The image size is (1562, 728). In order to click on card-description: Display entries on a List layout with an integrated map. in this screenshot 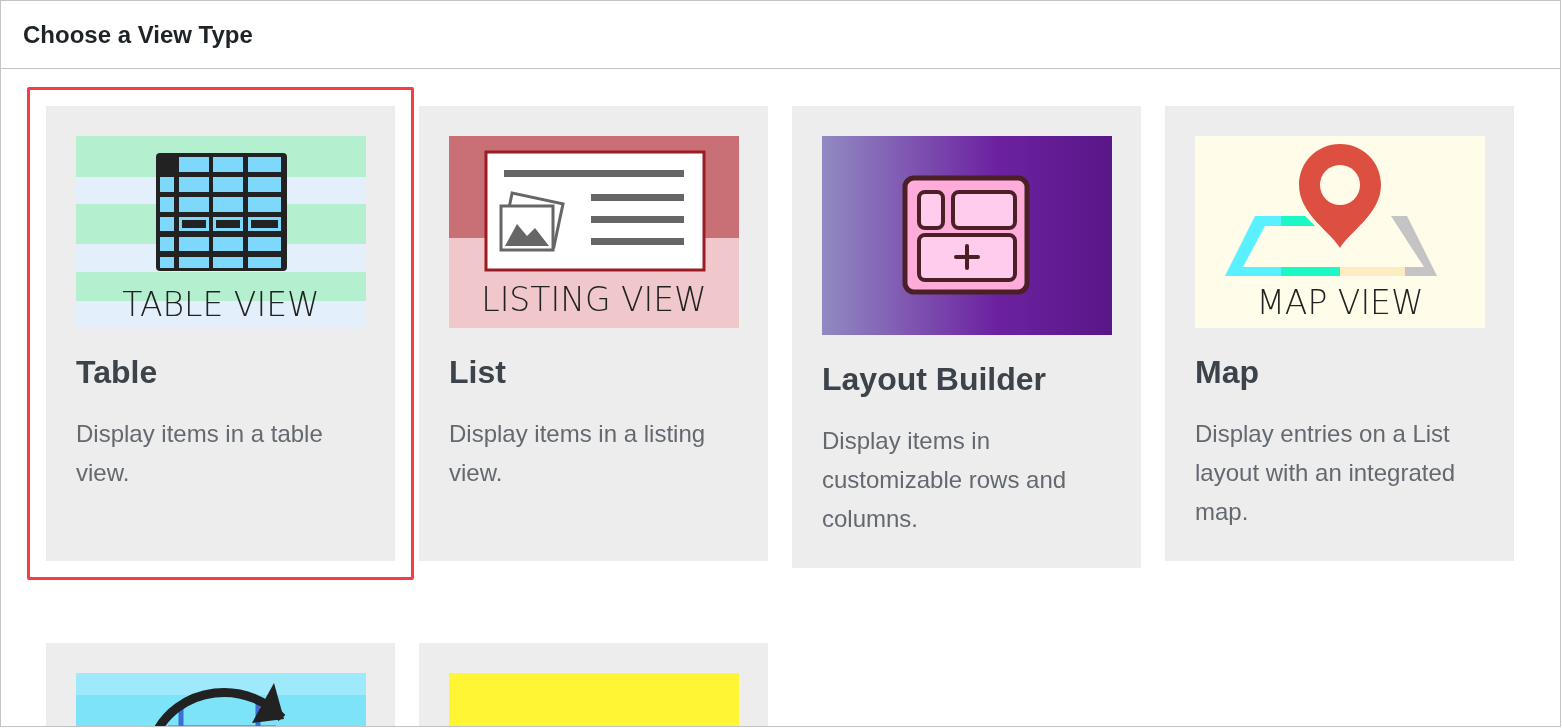, I will do `click(1326, 473)`.